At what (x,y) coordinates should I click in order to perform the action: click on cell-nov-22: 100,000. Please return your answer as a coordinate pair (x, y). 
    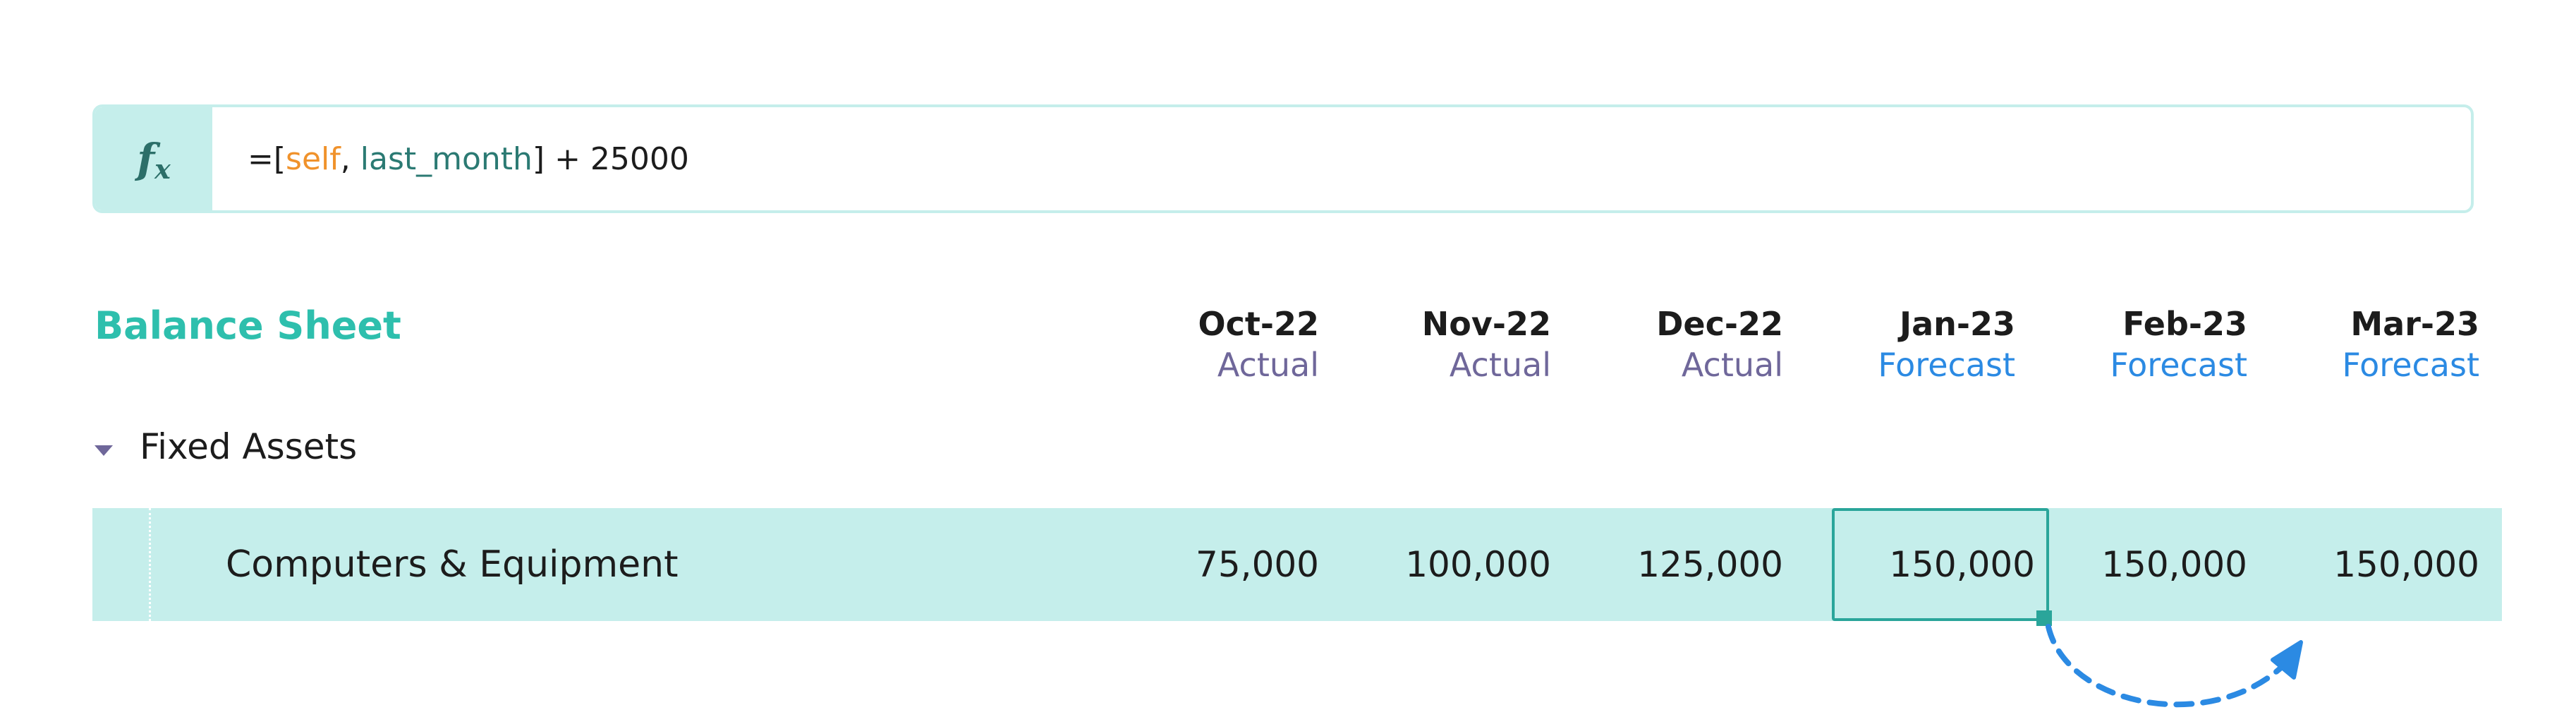
    Looking at the image, I should click on (1445, 564).